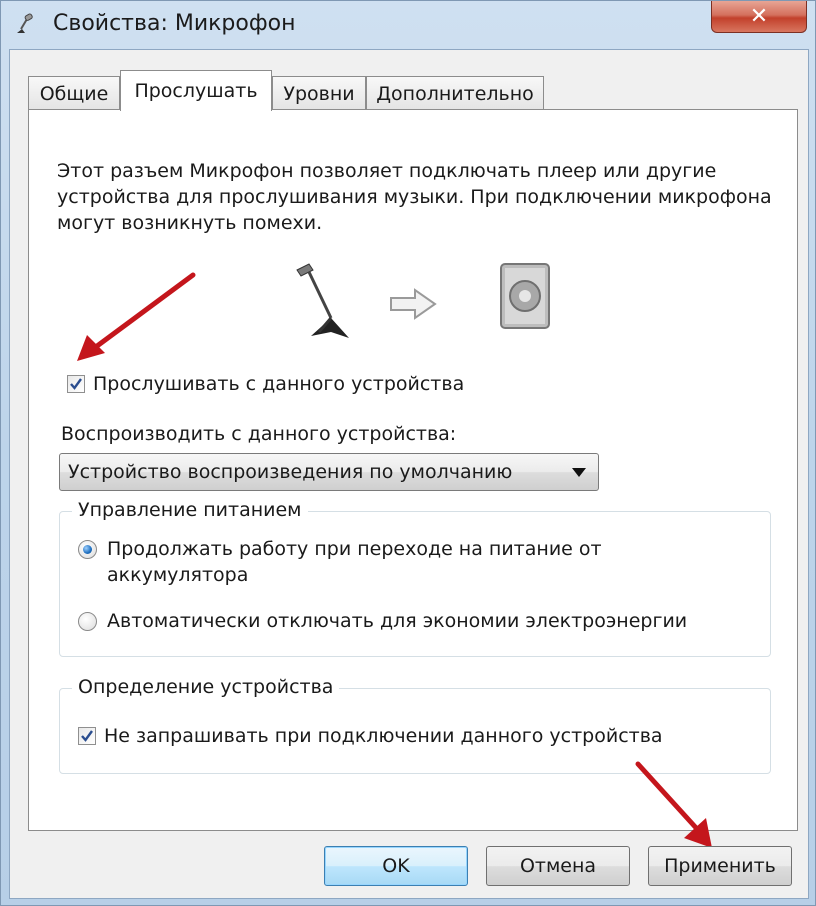  What do you see at coordinates (206, 687) in the screenshot?
I see `device-detection-legend: Определение устройства` at bounding box center [206, 687].